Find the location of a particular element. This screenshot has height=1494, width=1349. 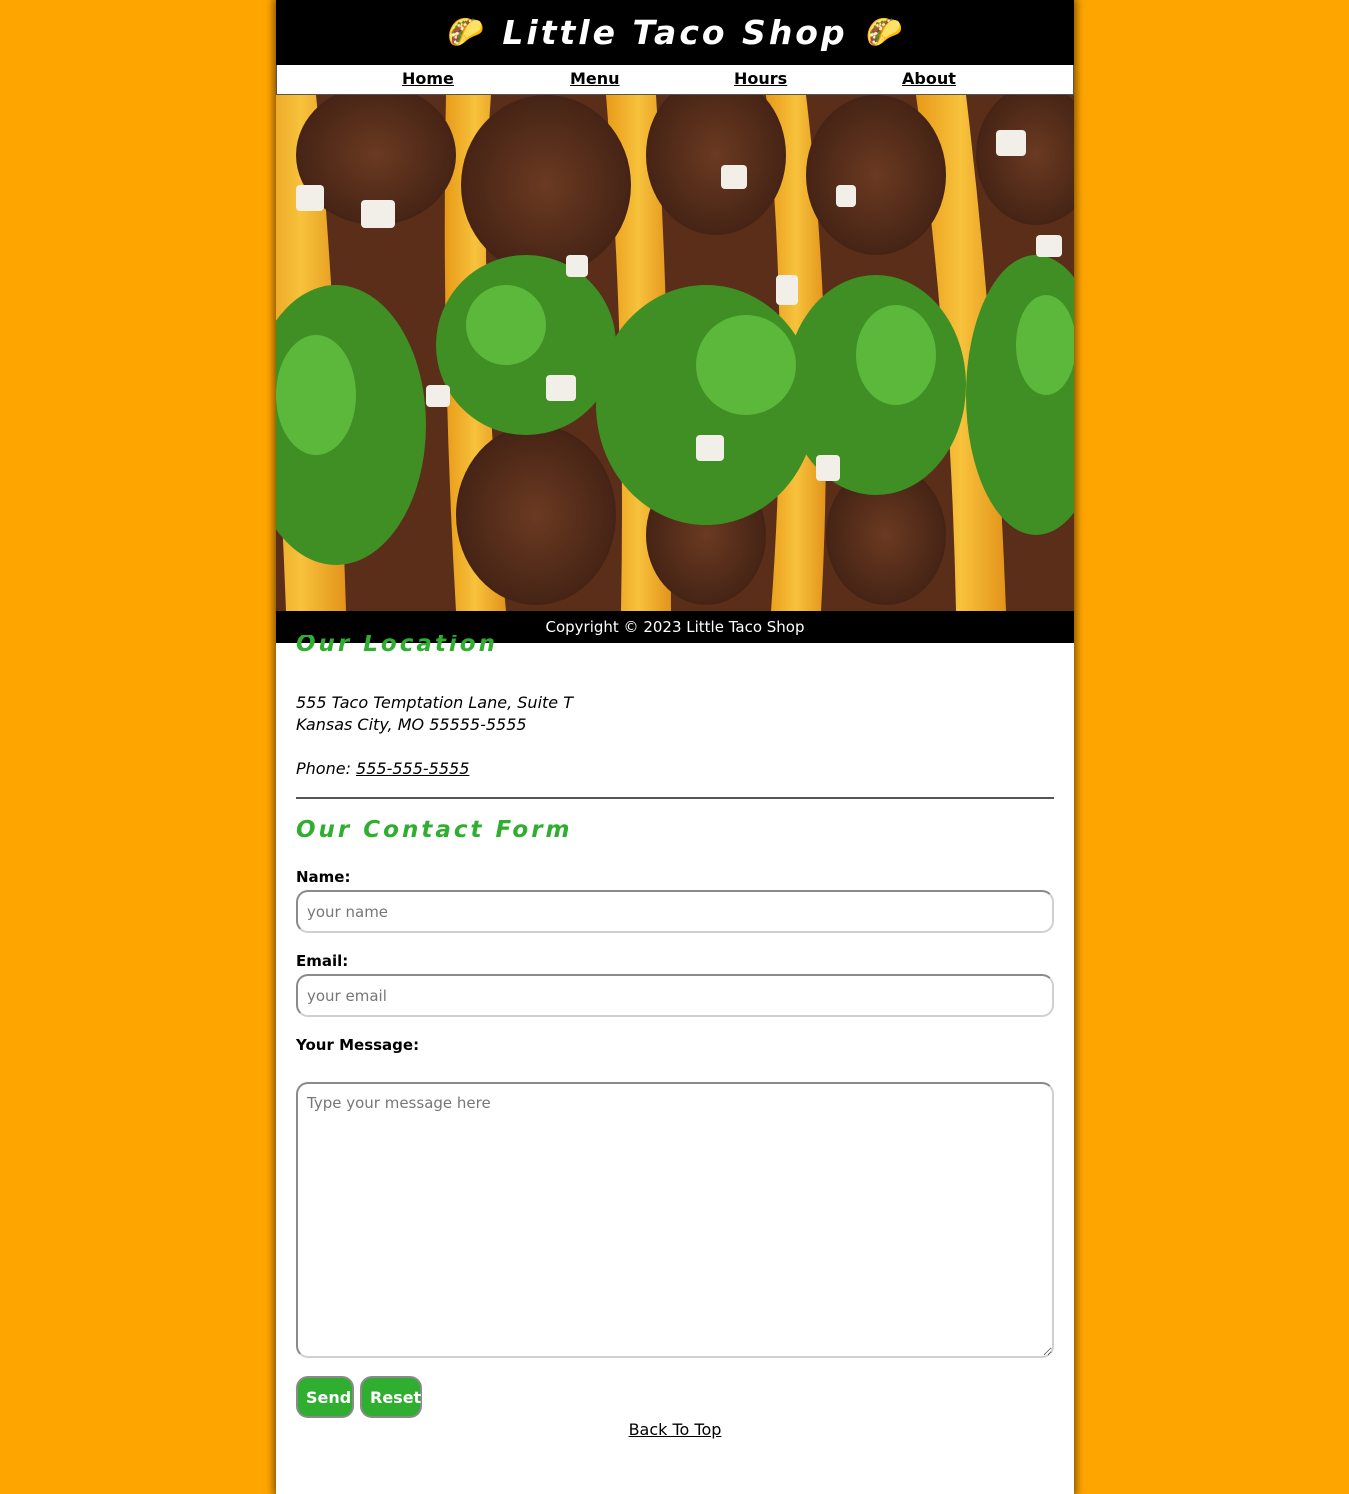

phone-line: Phone: 555-555-5555 is located at coordinates (382, 768).